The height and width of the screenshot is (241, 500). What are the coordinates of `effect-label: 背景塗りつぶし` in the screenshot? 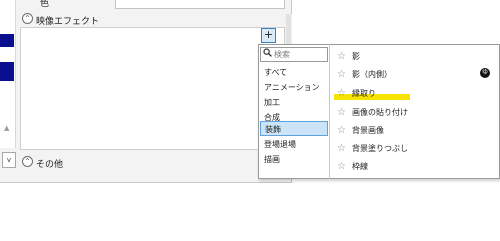 It's located at (380, 148).